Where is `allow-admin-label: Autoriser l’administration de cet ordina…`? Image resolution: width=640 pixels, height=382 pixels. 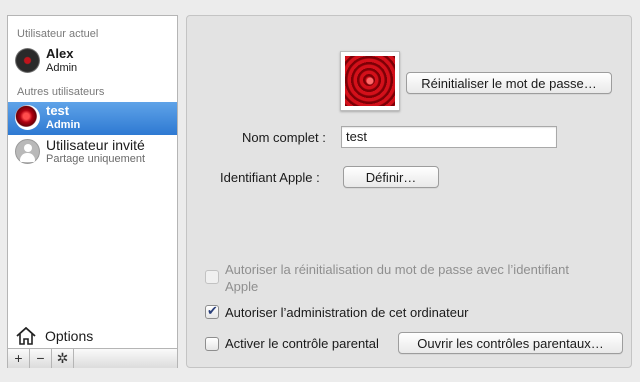
allow-admin-label: Autoriser l’administration de cet ordina… is located at coordinates (347, 312).